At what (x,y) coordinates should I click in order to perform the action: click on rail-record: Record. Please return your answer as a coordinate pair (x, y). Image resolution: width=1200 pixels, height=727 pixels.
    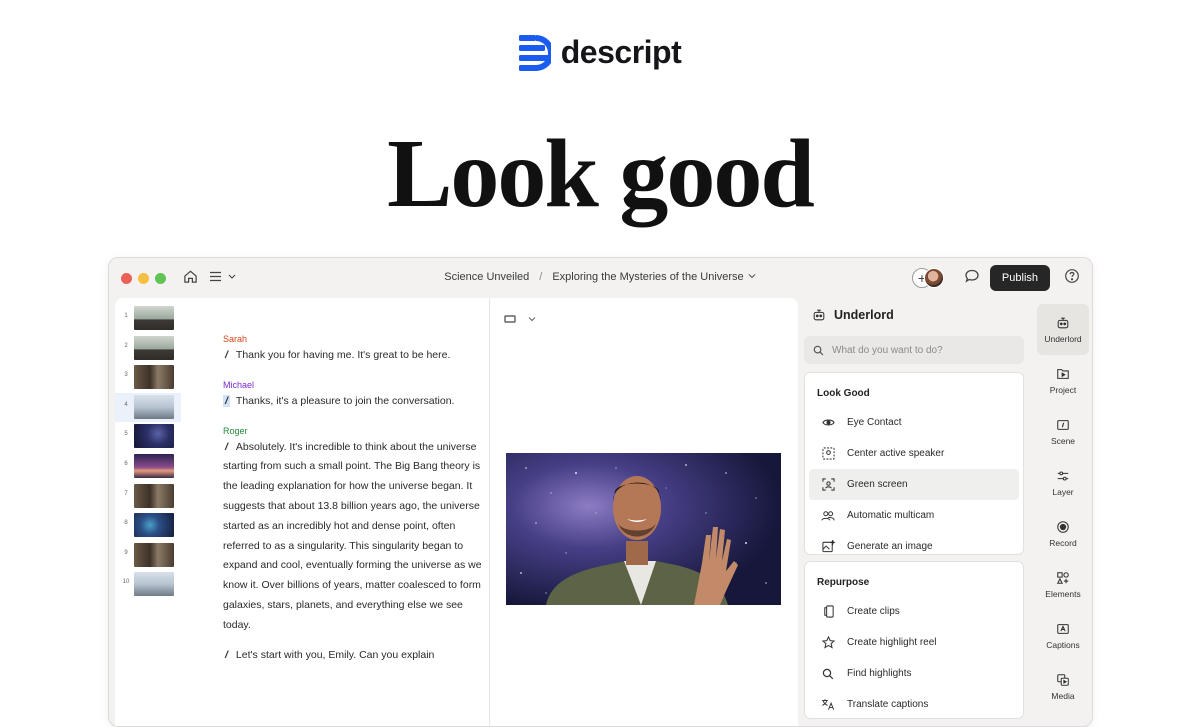
    Looking at the image, I should click on (1063, 533).